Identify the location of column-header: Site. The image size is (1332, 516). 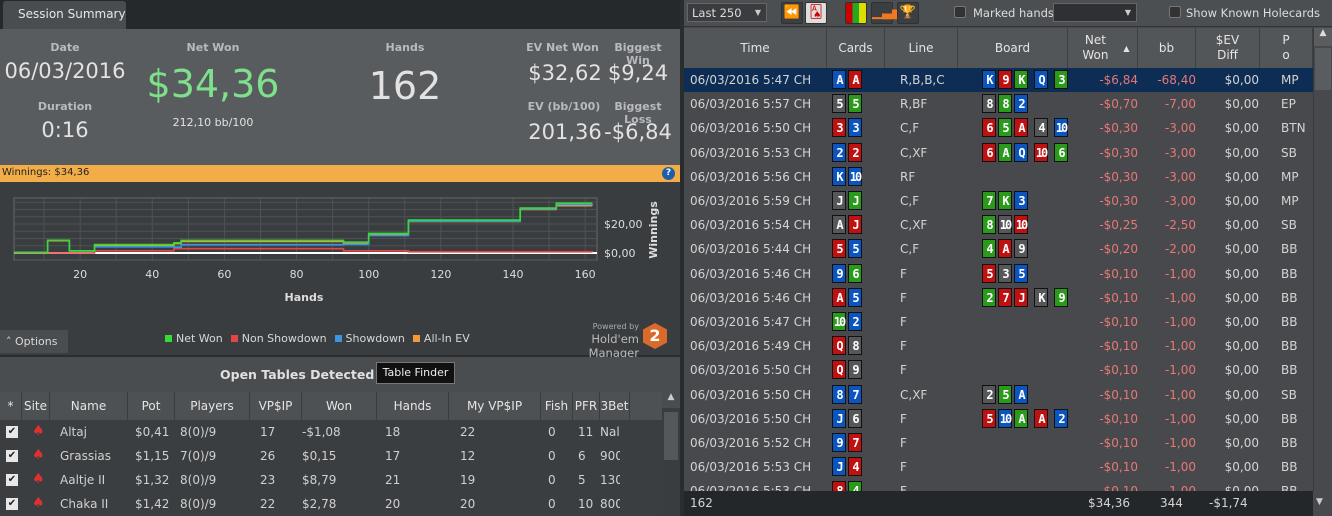
(36, 406).